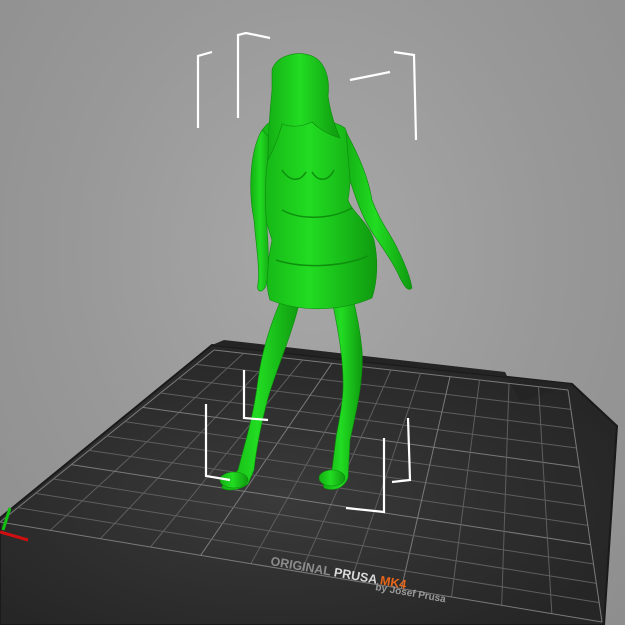  What do you see at coordinates (332, 478) in the screenshot?
I see `model-right-foot` at bounding box center [332, 478].